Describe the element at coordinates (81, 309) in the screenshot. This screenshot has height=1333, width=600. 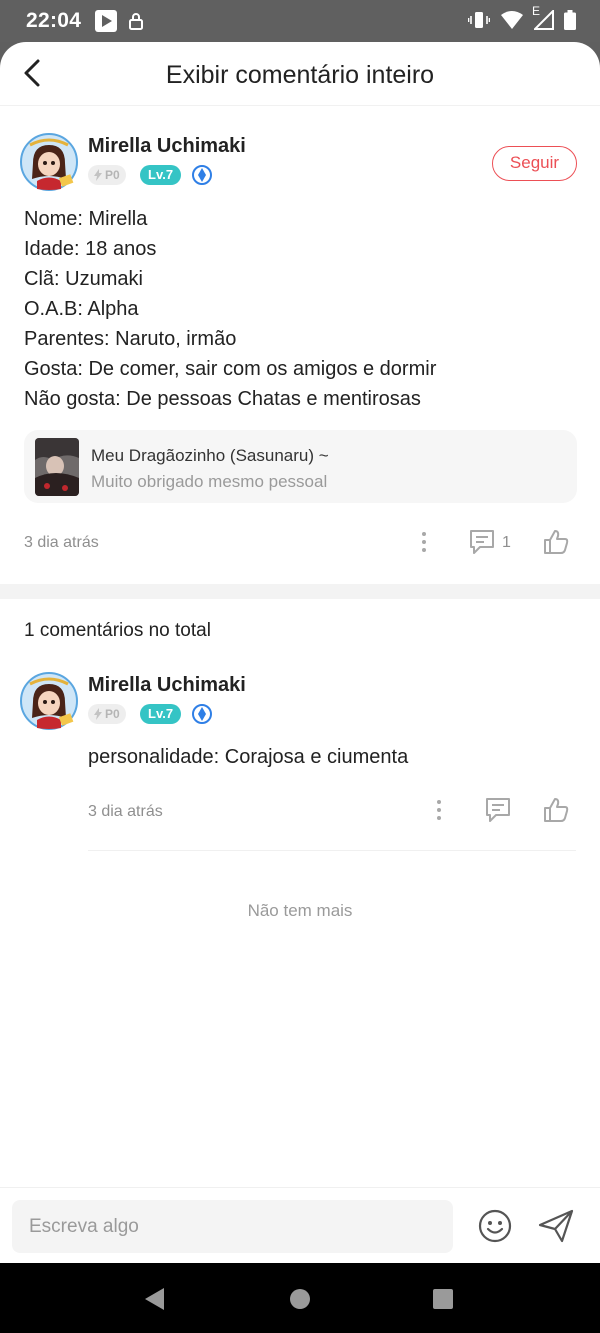
I see `post-line: O.A.B: Alpha` at that location.